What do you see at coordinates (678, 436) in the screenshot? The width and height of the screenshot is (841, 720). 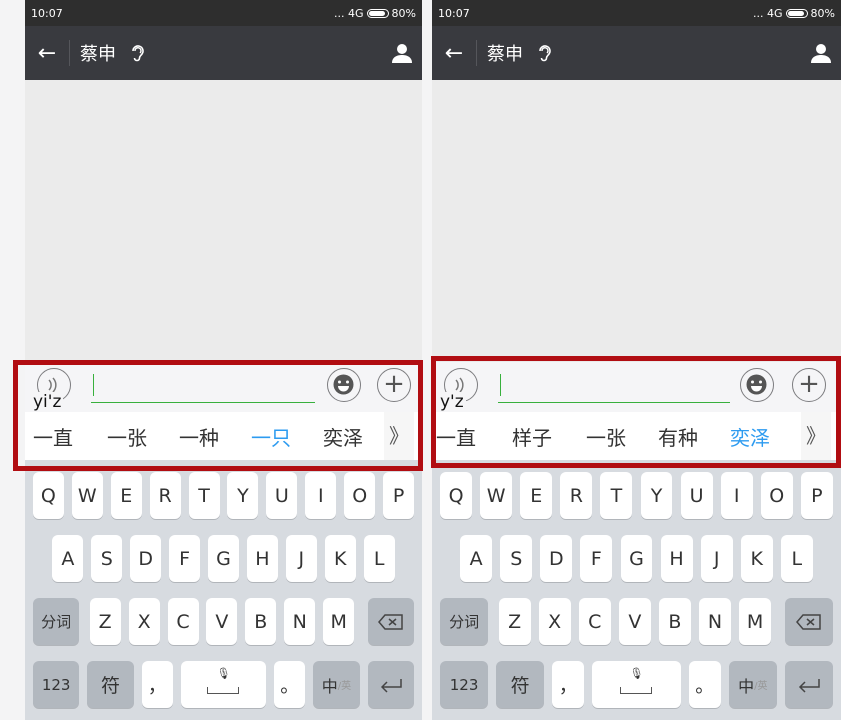 I see `candidate-4: 有种` at bounding box center [678, 436].